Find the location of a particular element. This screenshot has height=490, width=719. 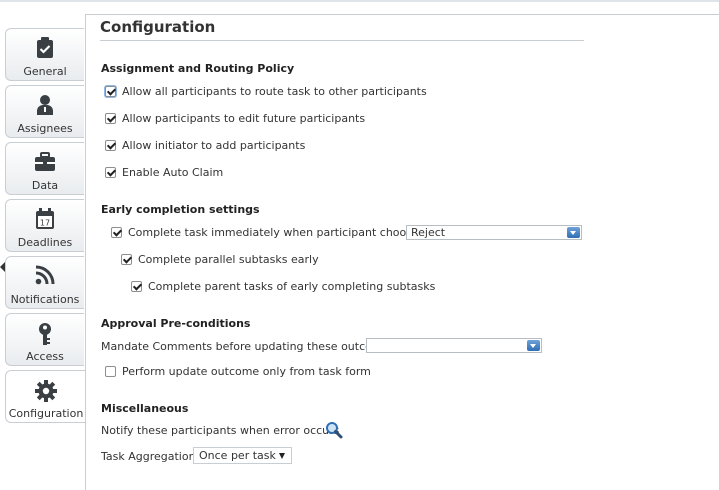

tab-label: Assignees is located at coordinates (45, 128).